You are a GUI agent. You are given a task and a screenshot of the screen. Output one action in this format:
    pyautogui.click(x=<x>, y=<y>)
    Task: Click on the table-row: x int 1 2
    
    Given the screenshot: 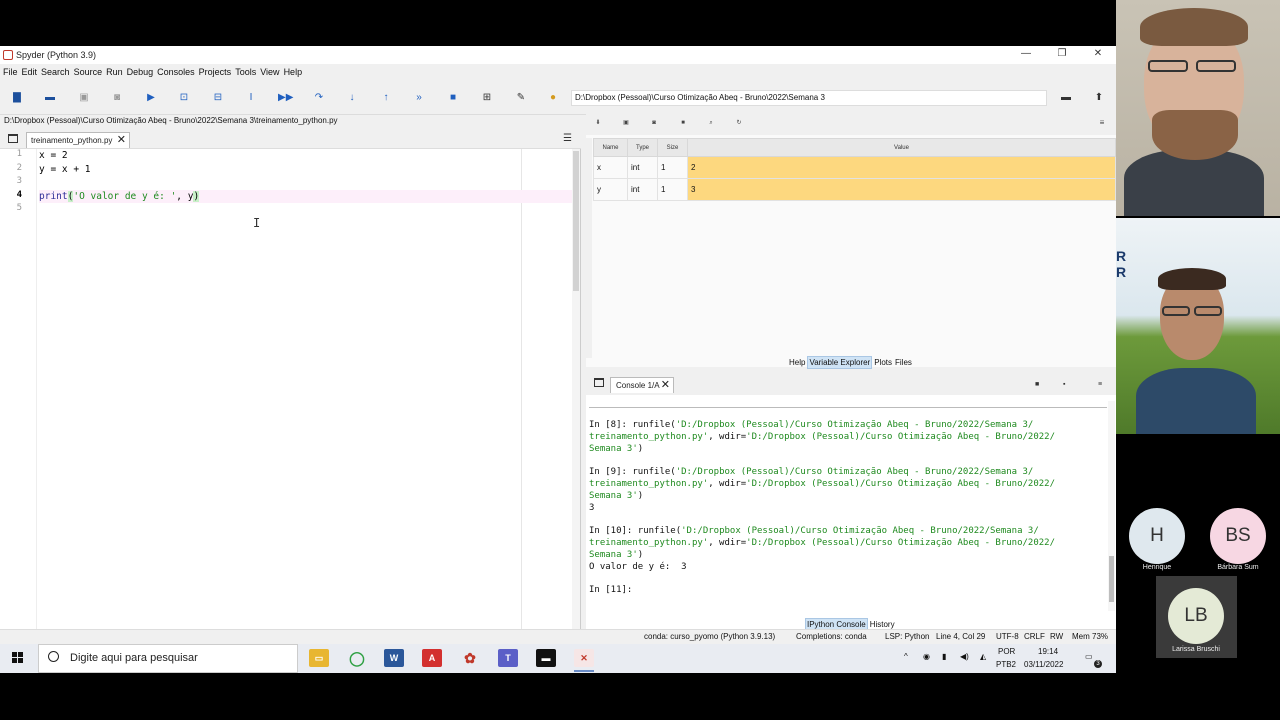 What is the action you would take?
    pyautogui.click(x=854, y=167)
    